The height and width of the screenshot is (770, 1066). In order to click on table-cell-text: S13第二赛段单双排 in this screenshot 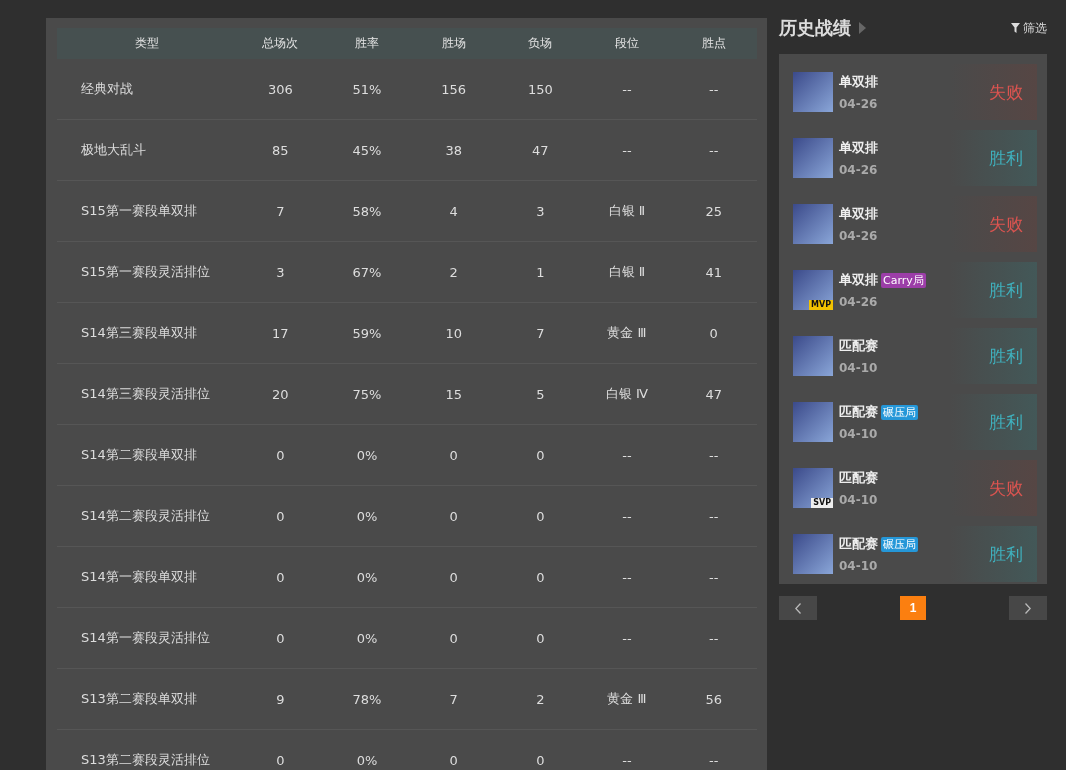, I will do `click(139, 699)`.